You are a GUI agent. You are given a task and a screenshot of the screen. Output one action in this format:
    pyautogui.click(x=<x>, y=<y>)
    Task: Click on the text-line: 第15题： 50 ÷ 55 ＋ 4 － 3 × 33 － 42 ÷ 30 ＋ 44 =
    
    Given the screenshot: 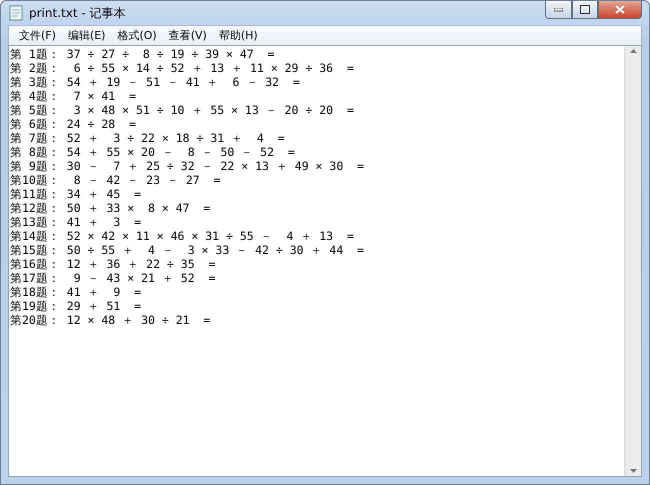 What is the action you would take?
    pyautogui.click(x=187, y=250)
    